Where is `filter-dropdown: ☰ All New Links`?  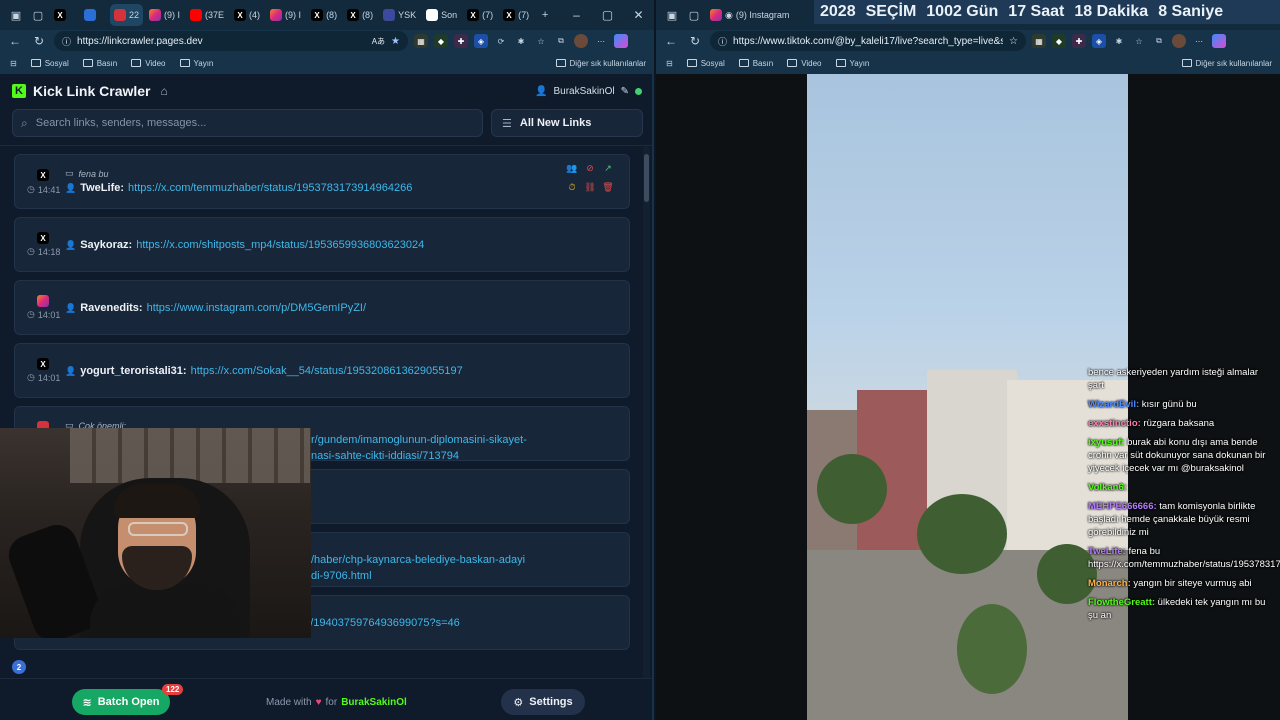
filter-dropdown: ☰ All New Links is located at coordinates (567, 123).